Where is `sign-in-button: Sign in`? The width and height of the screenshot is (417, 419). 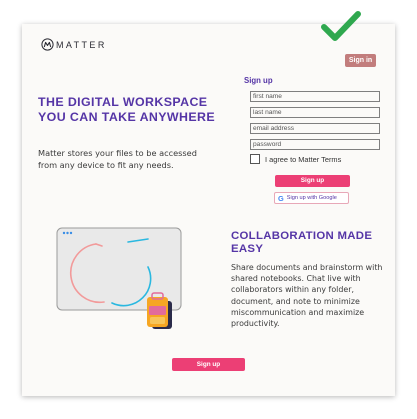
sign-in-button: Sign in is located at coordinates (360, 60).